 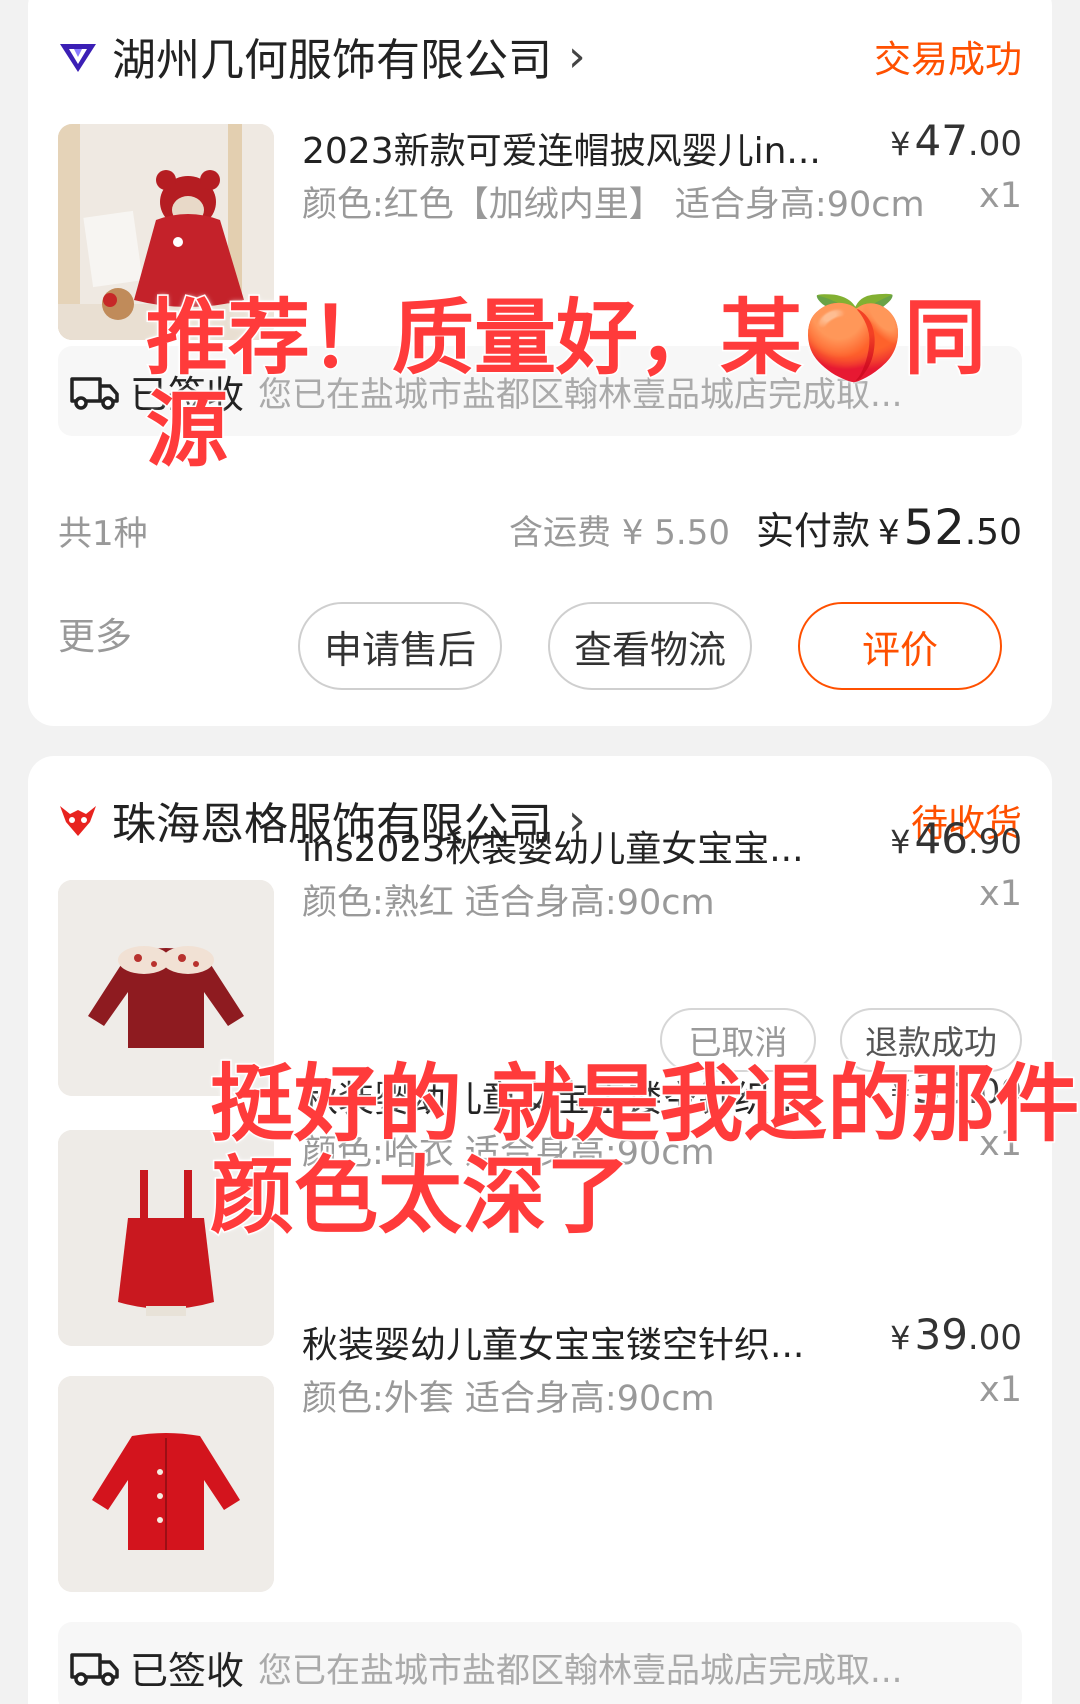 I want to click on logistics-status: 已签收, so click(x=187, y=1670).